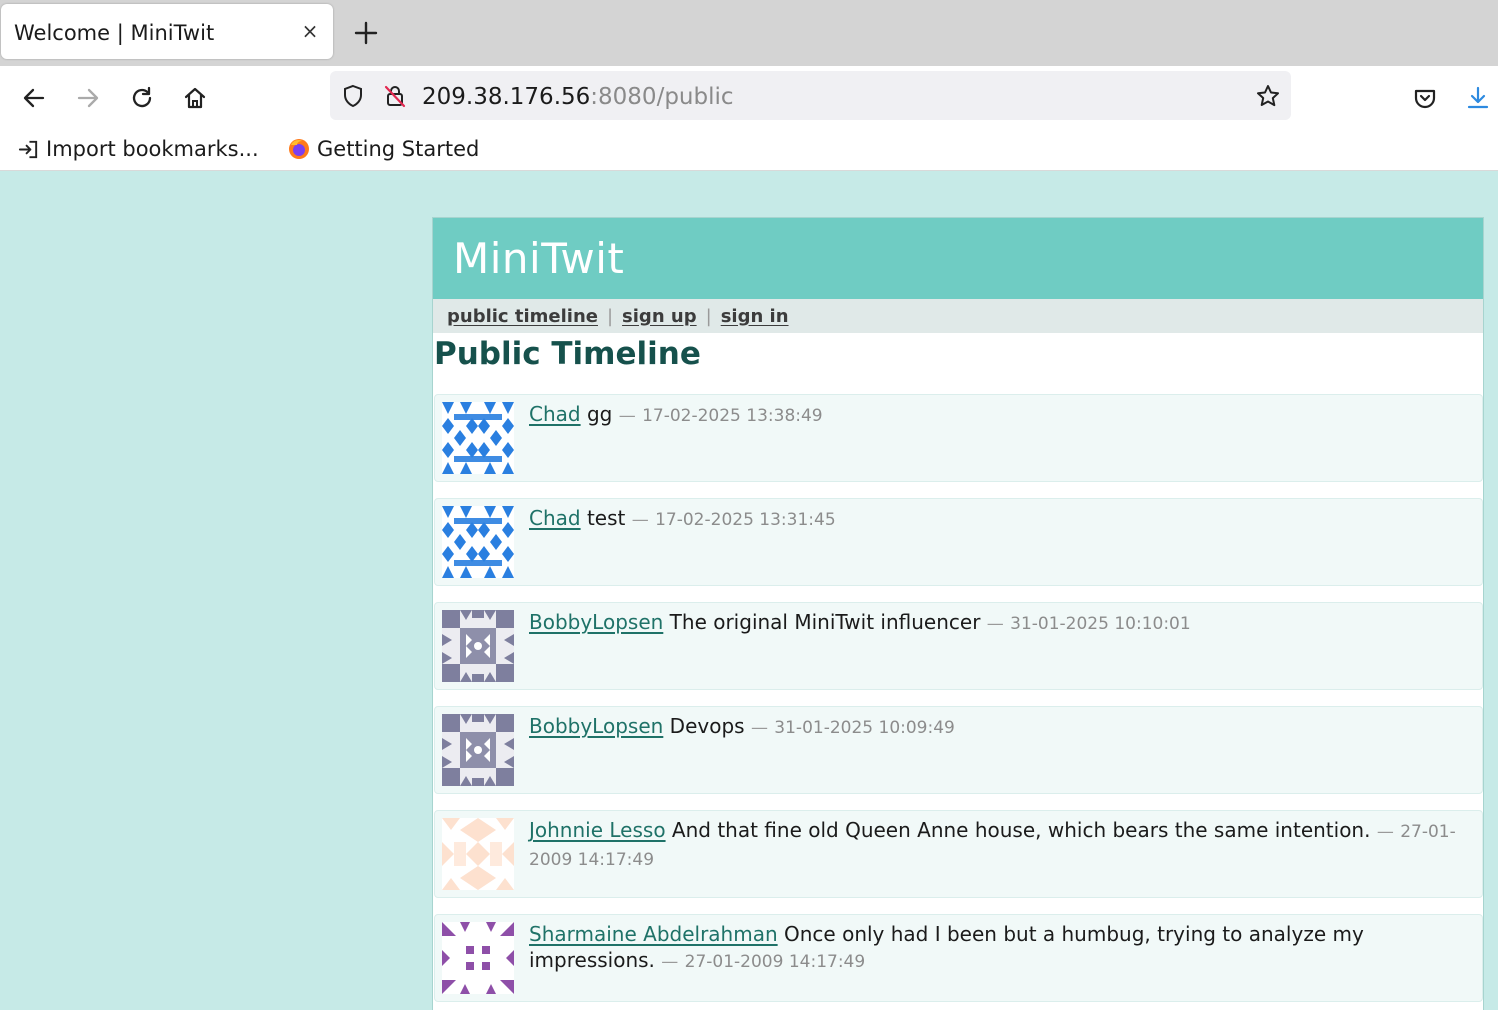  Describe the element at coordinates (864, 728) in the screenshot. I see `message-timestamp: 31-01-2025 10:09:49` at that location.